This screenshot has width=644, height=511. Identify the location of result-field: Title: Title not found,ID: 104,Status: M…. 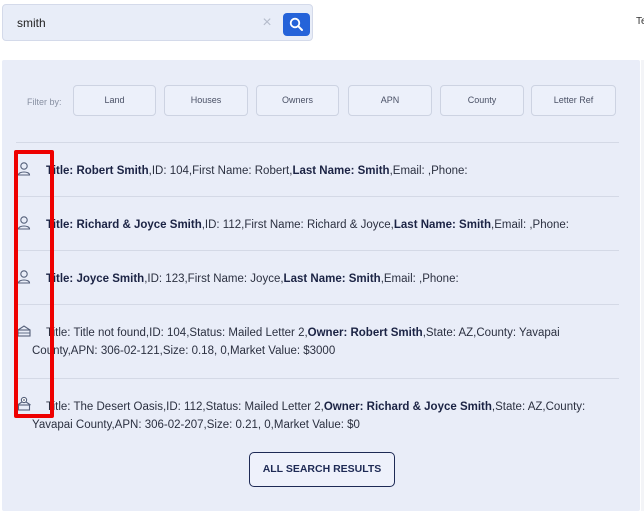
(177, 333).